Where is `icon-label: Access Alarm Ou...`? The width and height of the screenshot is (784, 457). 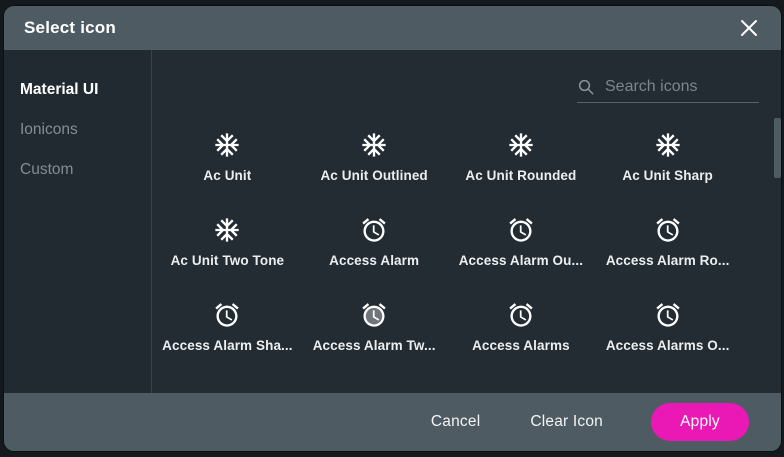 icon-label: Access Alarm Ou... is located at coordinates (521, 260).